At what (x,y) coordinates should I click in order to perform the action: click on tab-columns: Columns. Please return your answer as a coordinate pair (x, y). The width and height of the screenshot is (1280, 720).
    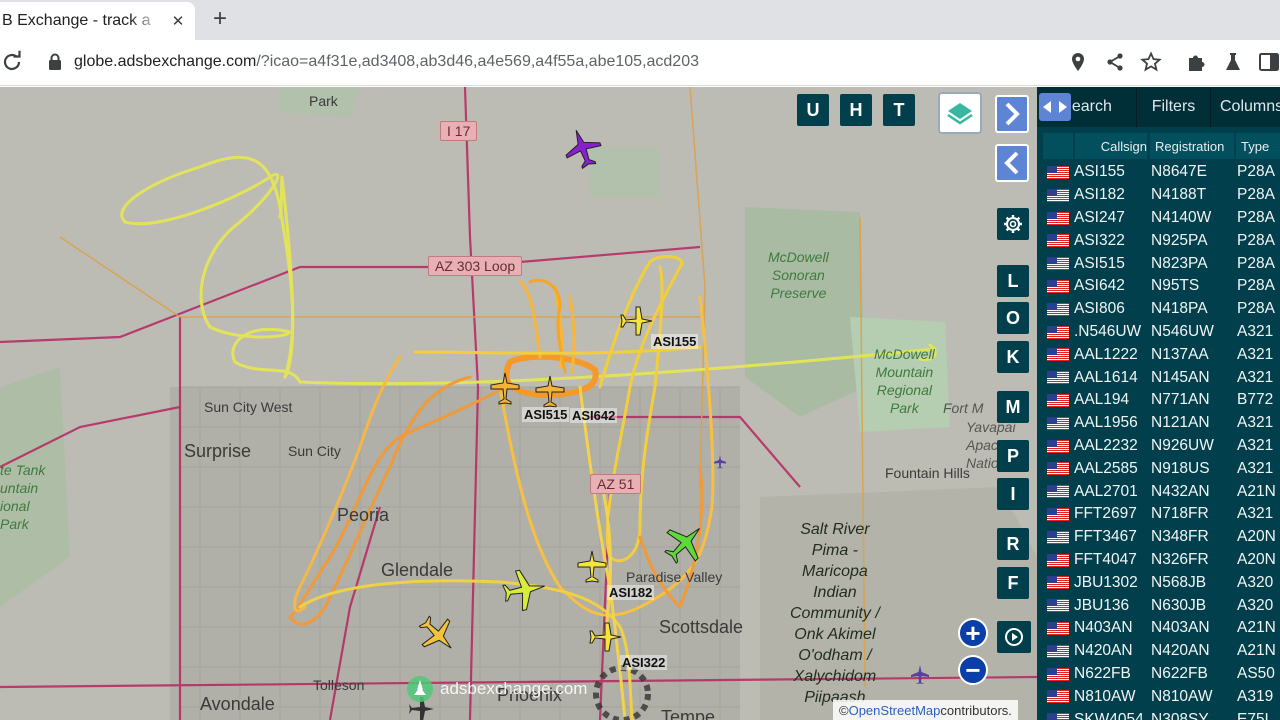
    Looking at the image, I should click on (1245, 107).